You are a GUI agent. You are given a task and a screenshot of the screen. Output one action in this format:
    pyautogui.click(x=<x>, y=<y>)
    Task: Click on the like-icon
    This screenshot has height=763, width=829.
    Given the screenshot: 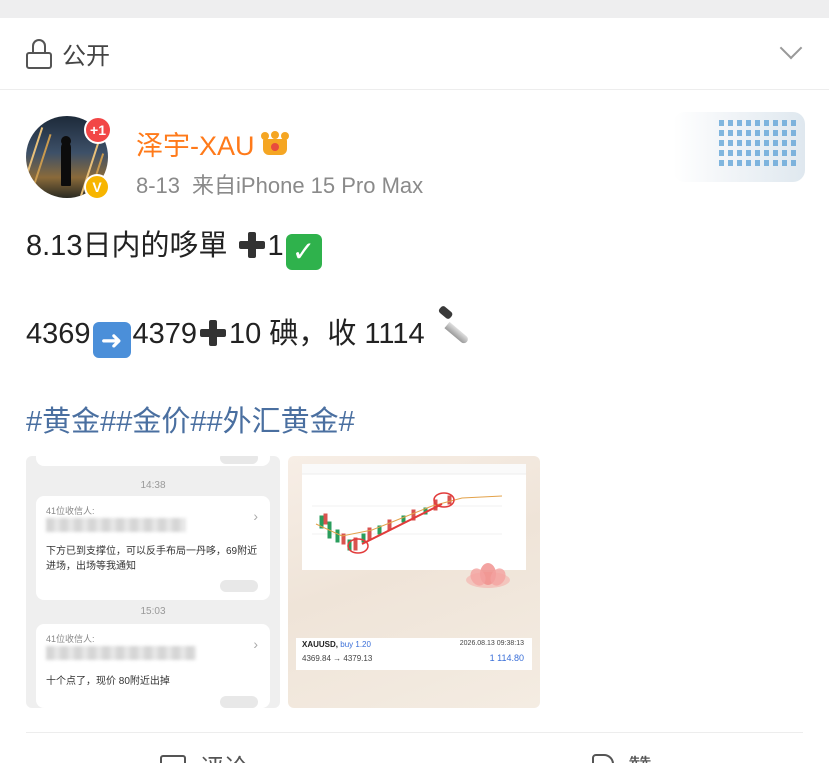 What is the action you would take?
    pyautogui.click(x=603, y=758)
    